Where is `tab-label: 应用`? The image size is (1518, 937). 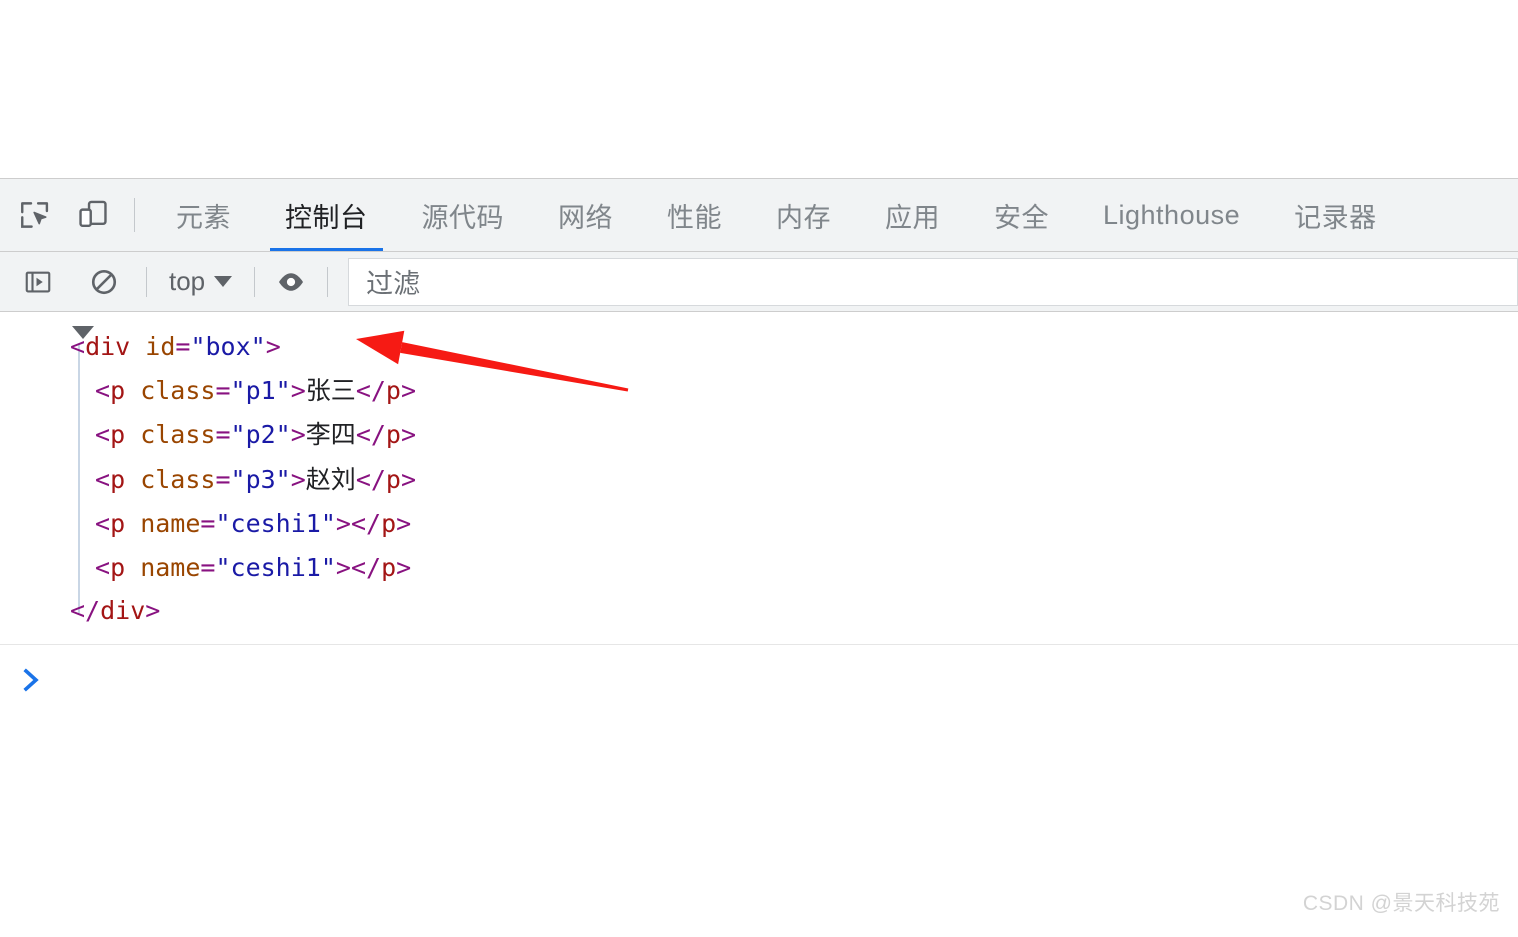
tab-label: 应用 is located at coordinates (912, 217).